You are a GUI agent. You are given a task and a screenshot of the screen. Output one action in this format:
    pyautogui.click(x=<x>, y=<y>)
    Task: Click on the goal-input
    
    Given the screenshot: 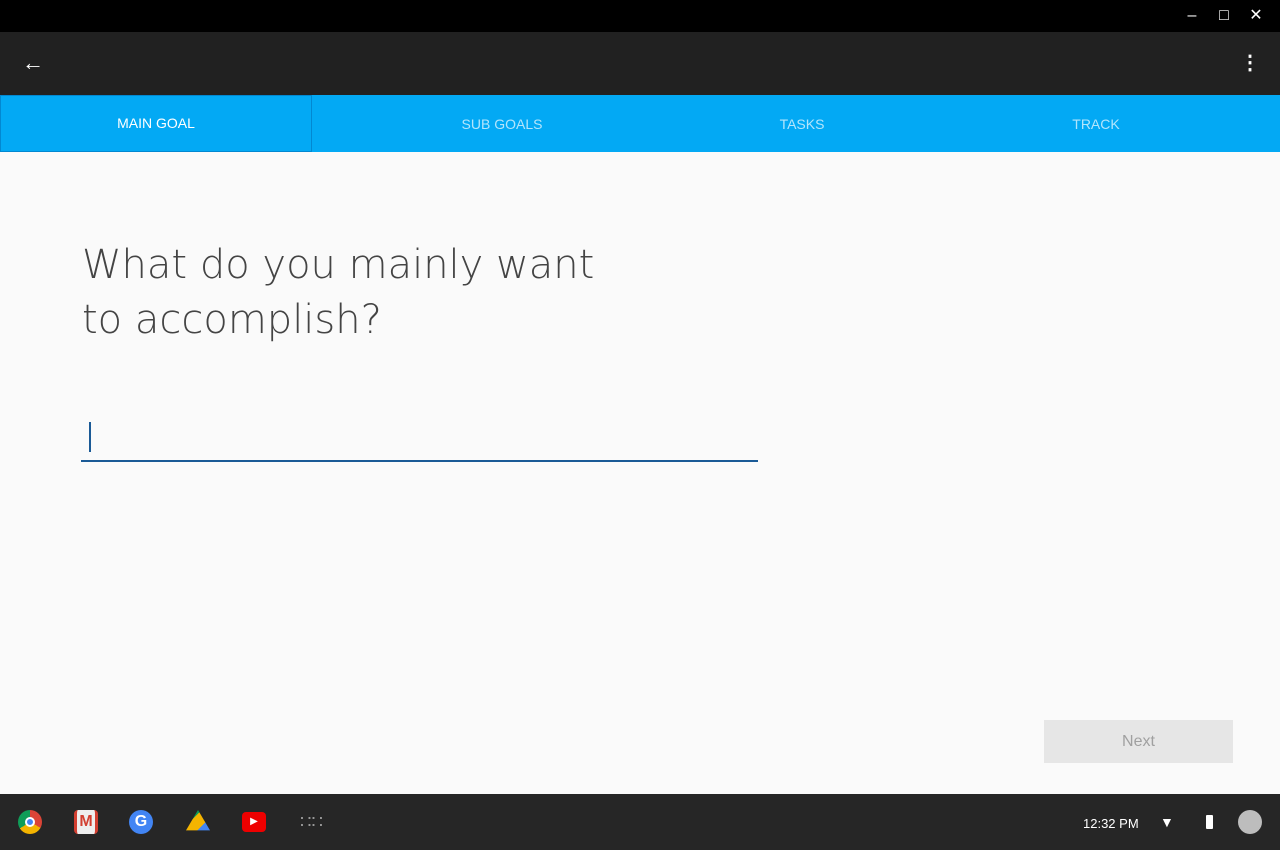 What is the action you would take?
    pyautogui.click(x=419, y=440)
    